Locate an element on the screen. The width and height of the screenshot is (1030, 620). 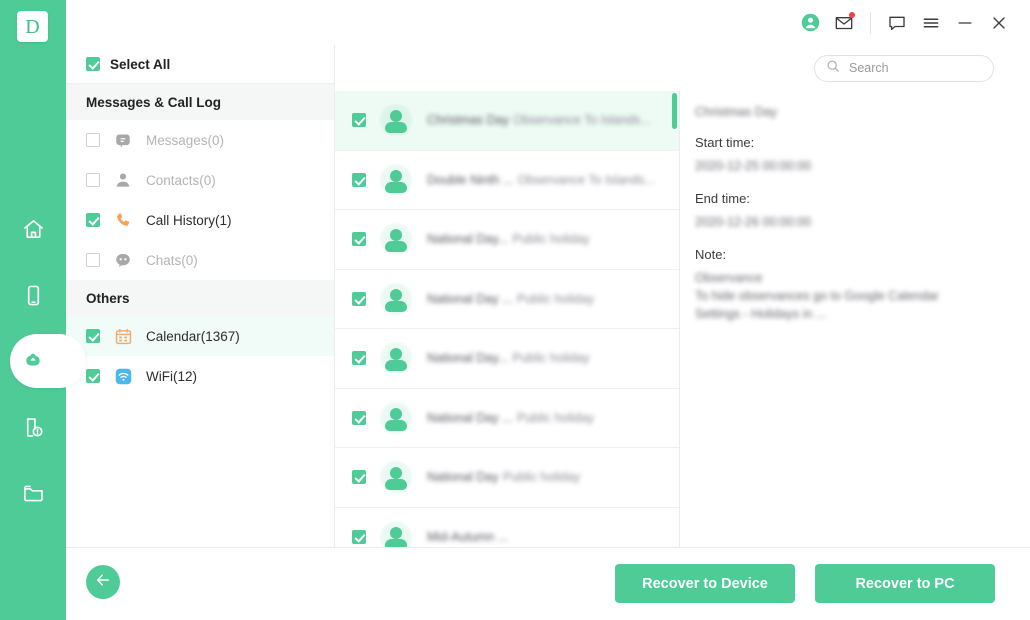
close-icon is located at coordinates (999, 23).